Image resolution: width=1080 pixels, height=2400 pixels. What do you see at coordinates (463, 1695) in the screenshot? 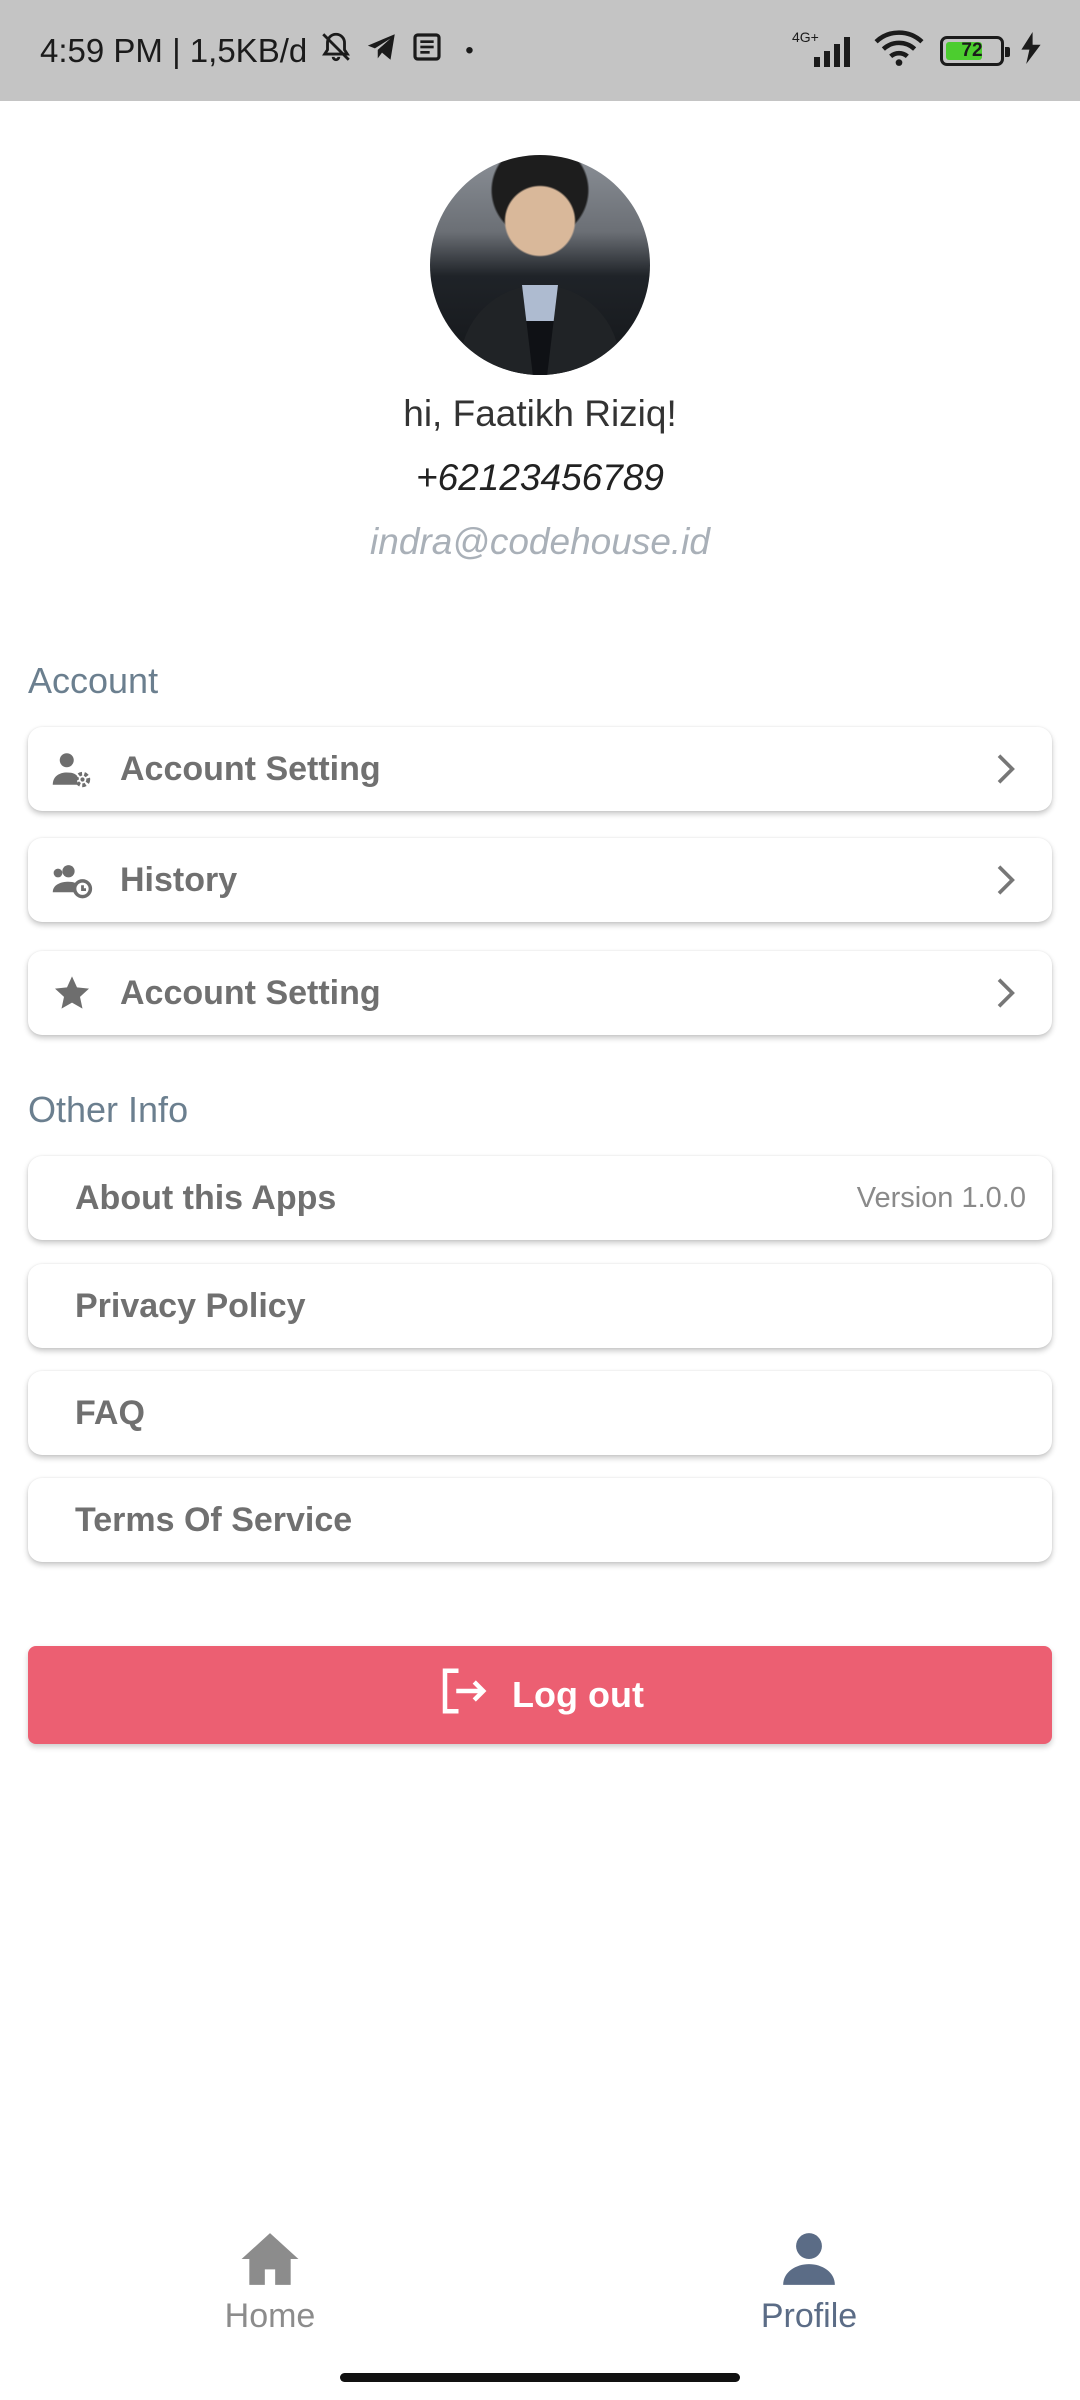
I see `logout-icon` at bounding box center [463, 1695].